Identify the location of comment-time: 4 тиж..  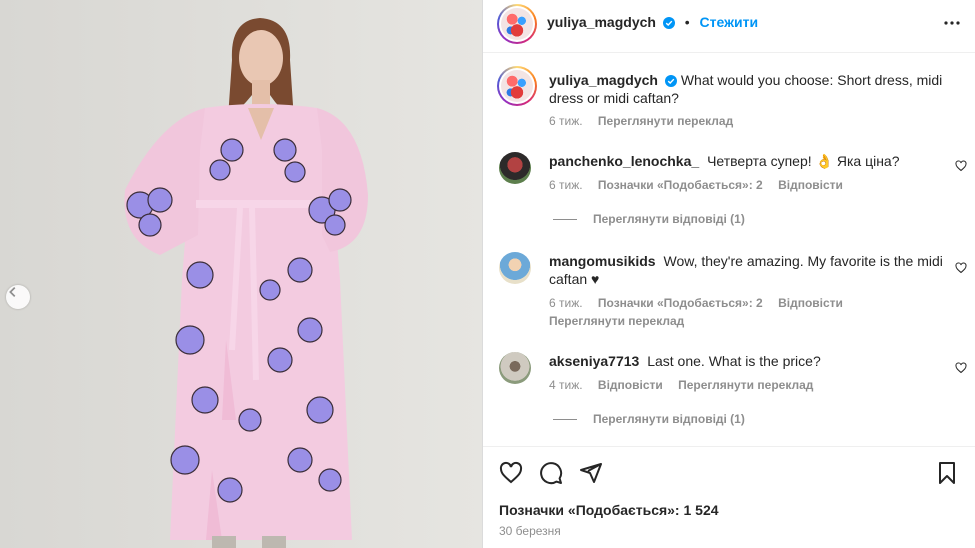
(566, 385).